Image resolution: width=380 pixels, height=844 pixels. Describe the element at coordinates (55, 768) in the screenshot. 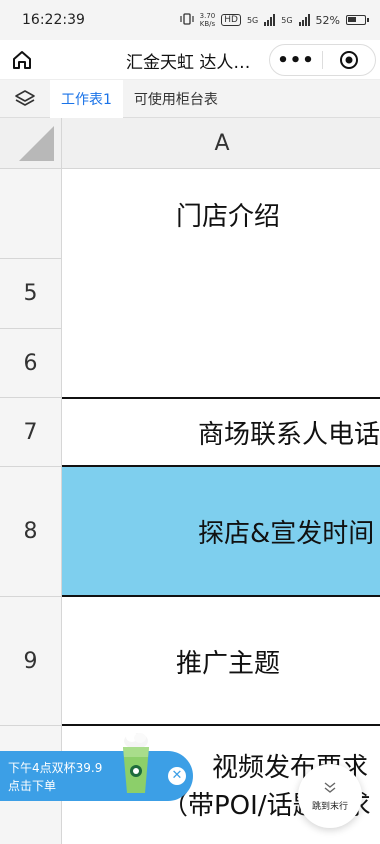

I see `promo-line1: 下午4点双杯39.9` at that location.